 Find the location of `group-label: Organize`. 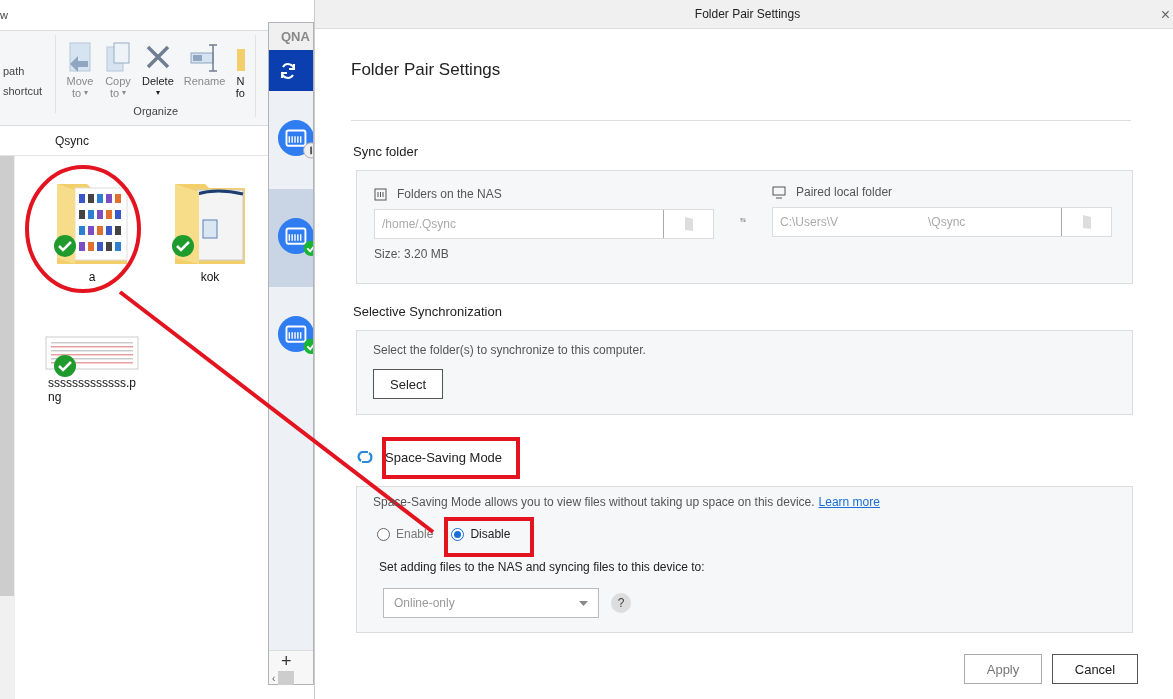

group-label: Organize is located at coordinates (155, 111).